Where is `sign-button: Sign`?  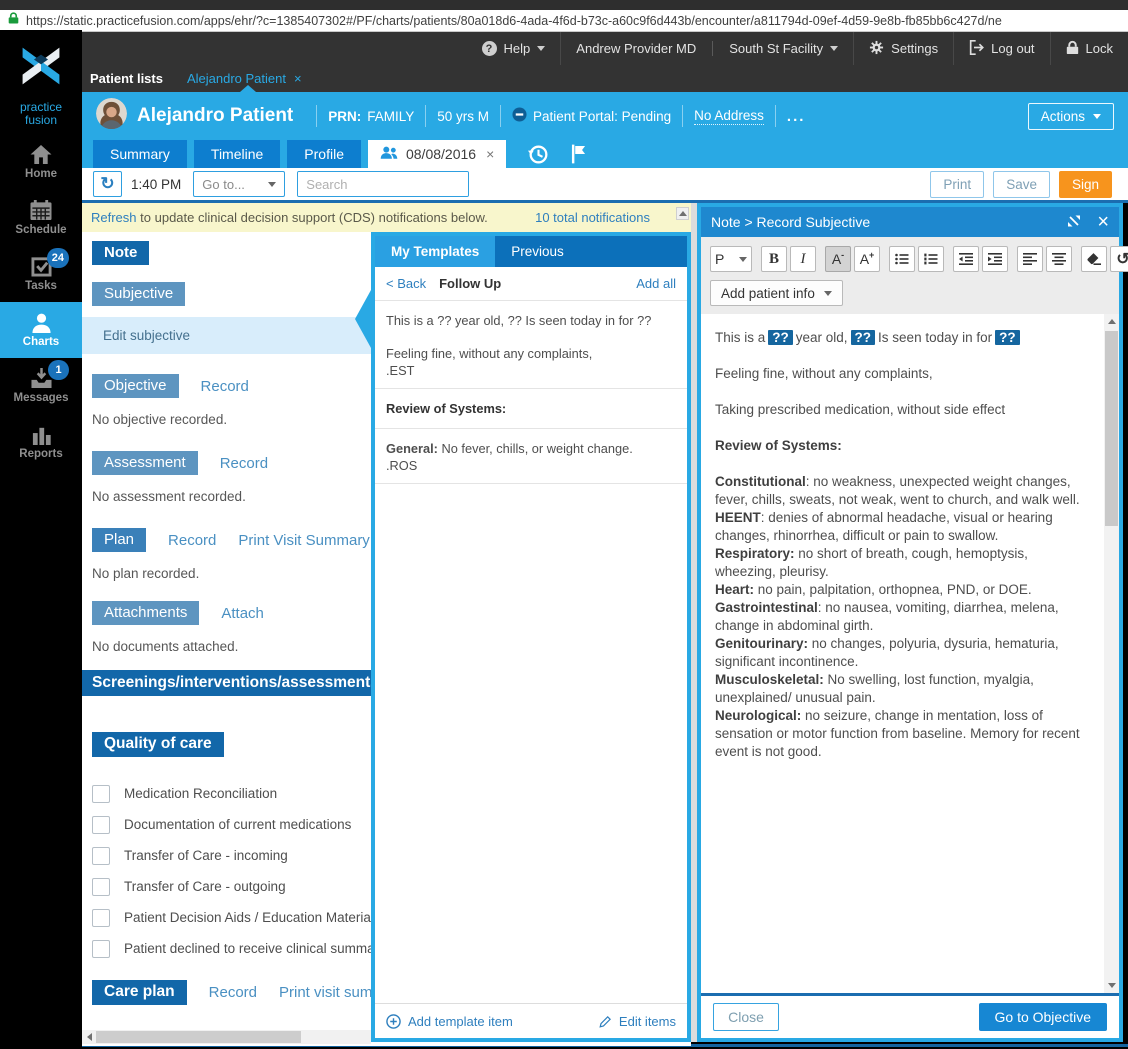 sign-button: Sign is located at coordinates (1085, 184).